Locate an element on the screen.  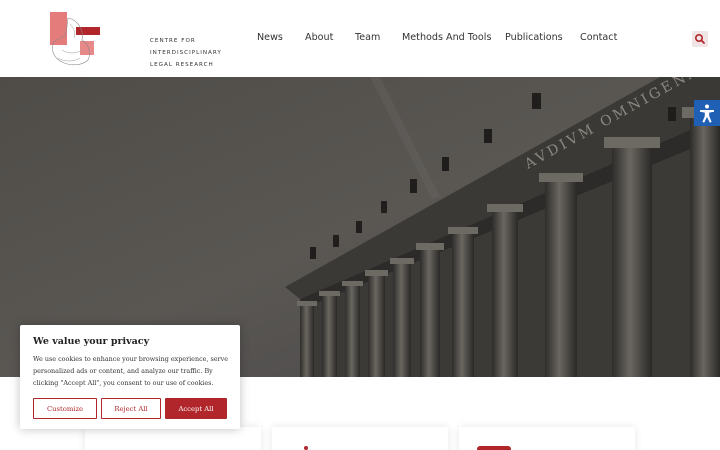
search-button is located at coordinates (700, 39).